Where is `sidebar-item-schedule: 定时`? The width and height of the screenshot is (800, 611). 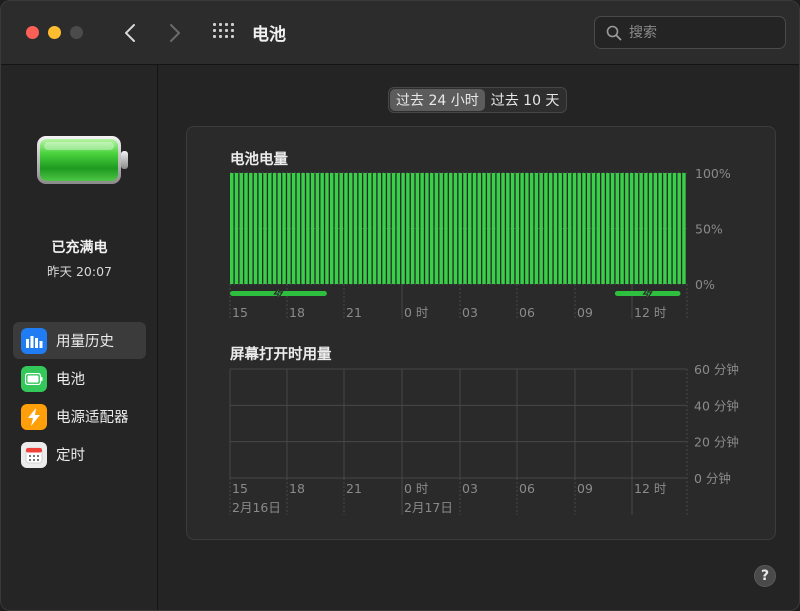 sidebar-item-schedule: 定时 is located at coordinates (79, 454).